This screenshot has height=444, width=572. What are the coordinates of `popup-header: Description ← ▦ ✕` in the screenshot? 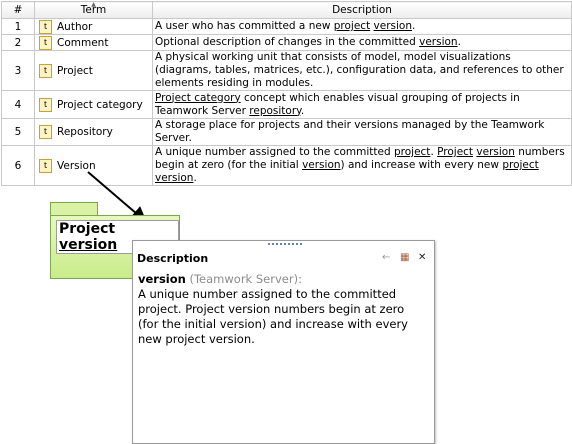 It's located at (283, 258).